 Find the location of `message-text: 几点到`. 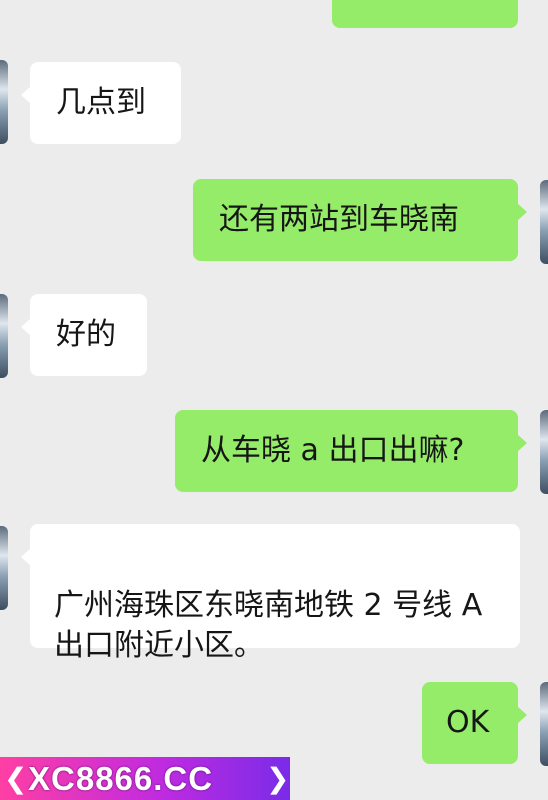

message-text: 几点到 is located at coordinates (101, 102).